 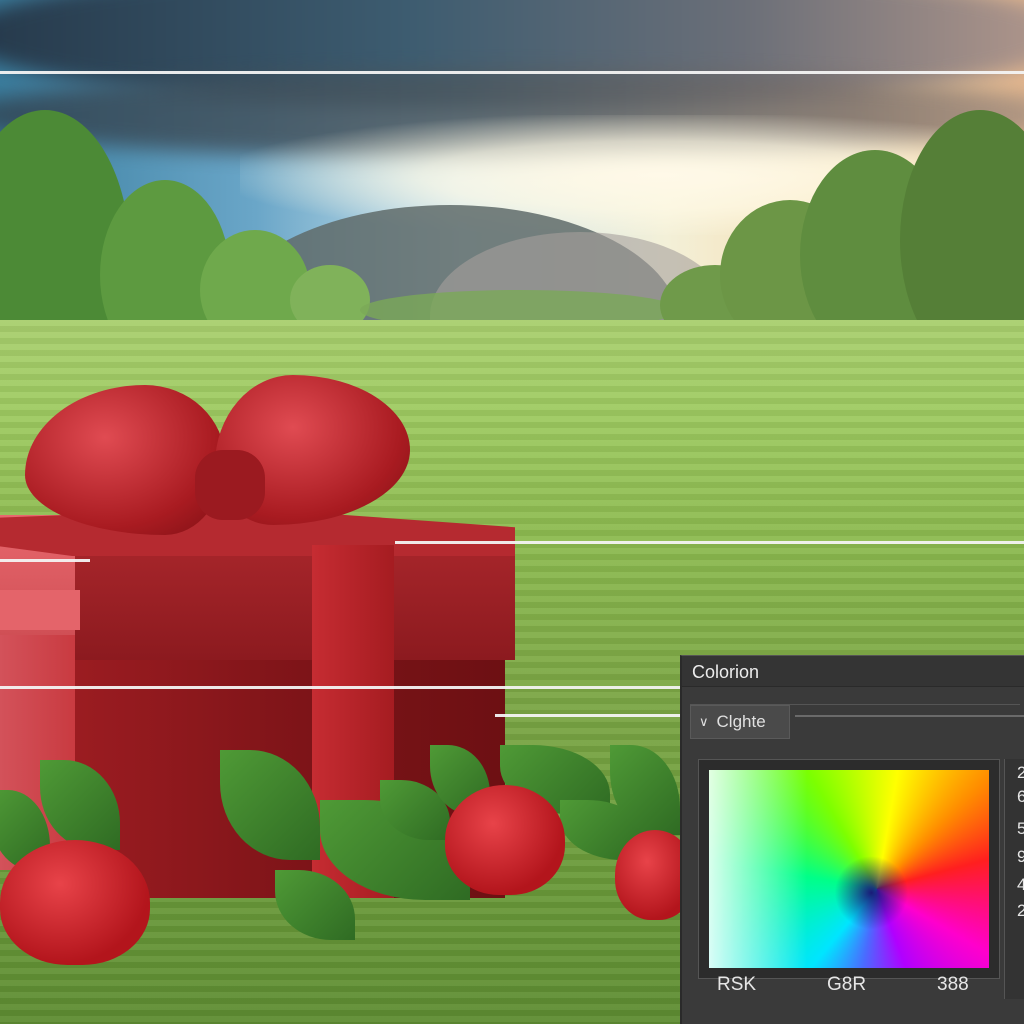 I want to click on panel-title: Colorion, so click(x=726, y=672).